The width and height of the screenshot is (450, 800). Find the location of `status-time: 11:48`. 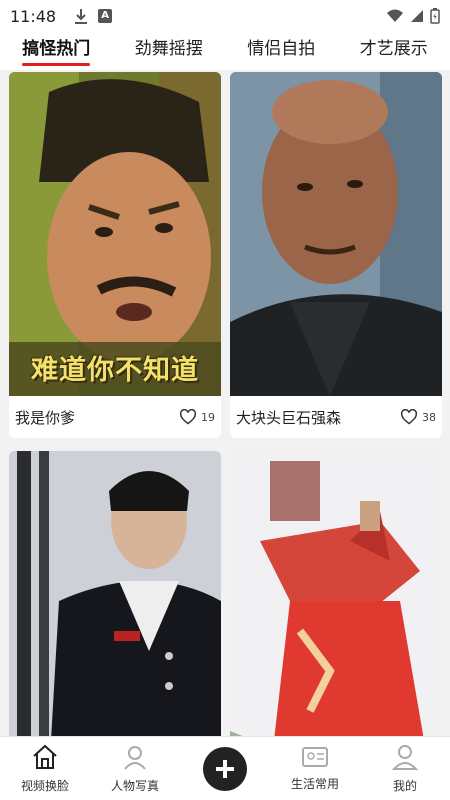

status-time: 11:48 is located at coordinates (33, 16).